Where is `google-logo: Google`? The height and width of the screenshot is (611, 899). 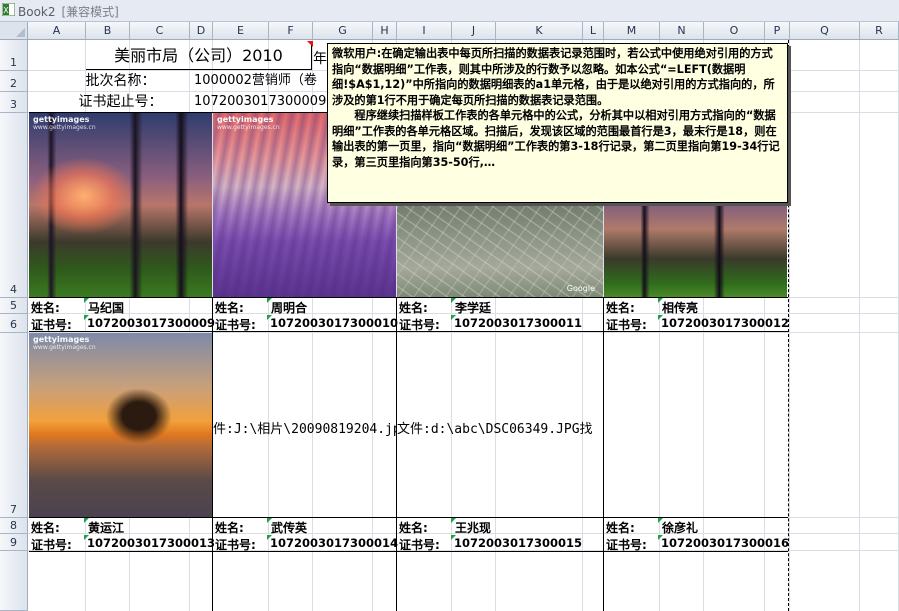
google-logo: Google is located at coordinates (580, 288).